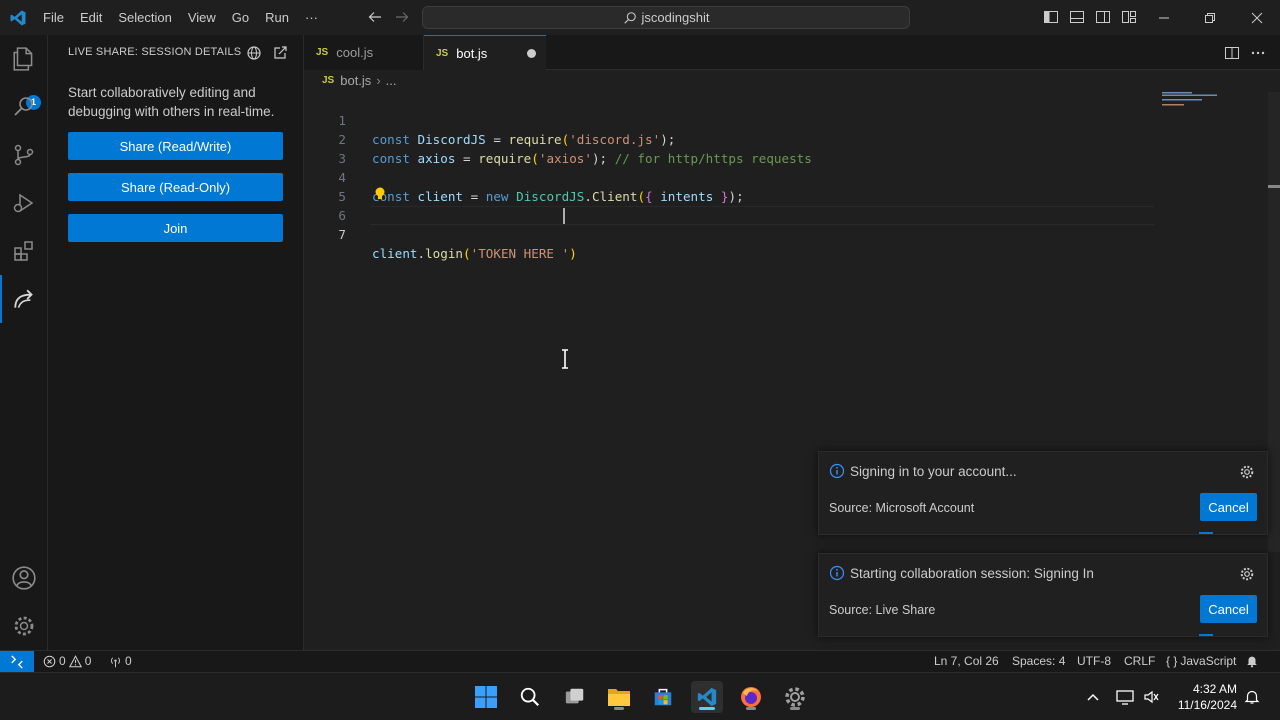 The width and height of the screenshot is (1280, 720). I want to click on minimize-button, so click(1164, 17).